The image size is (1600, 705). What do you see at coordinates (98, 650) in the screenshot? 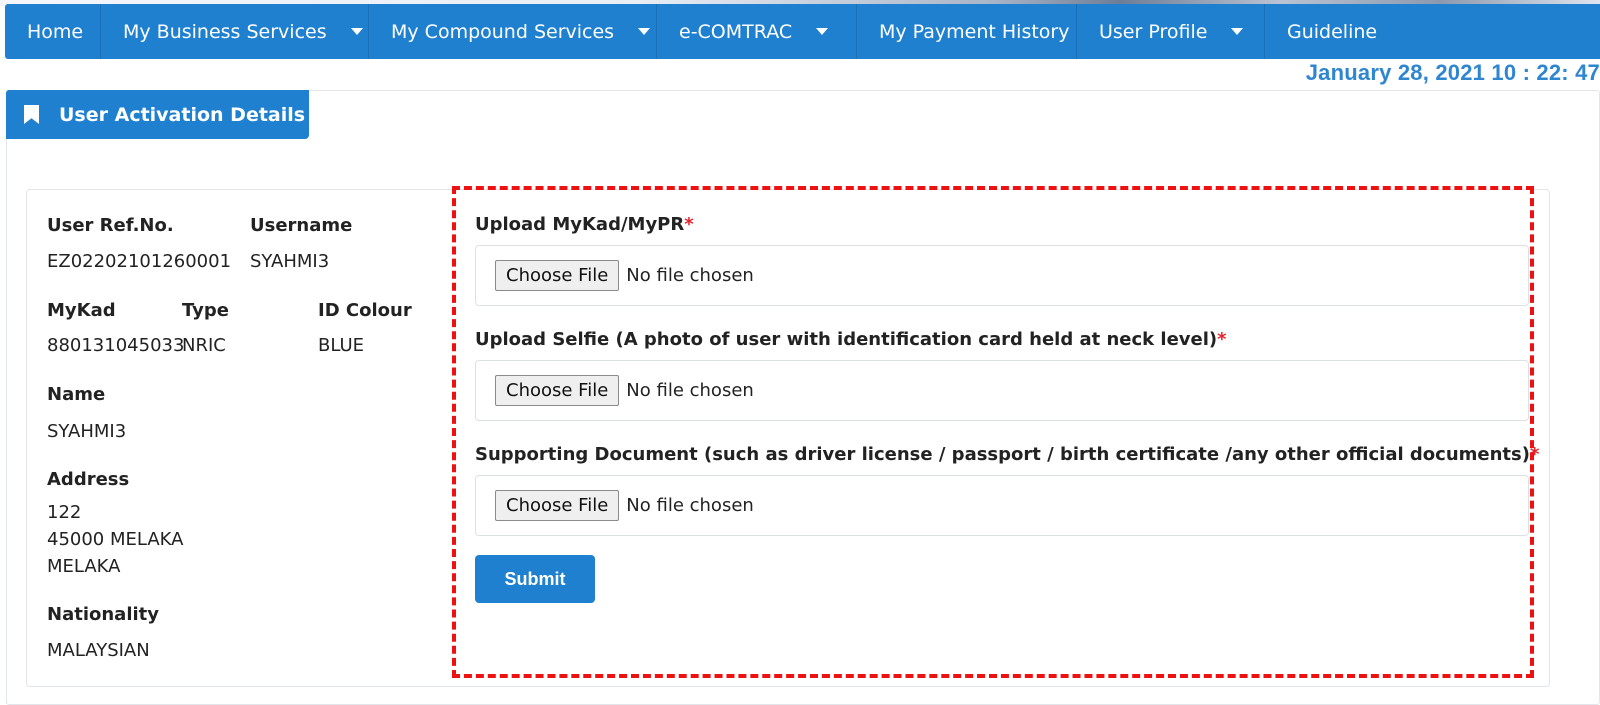
I see `nationality-value: MALAYSIAN` at bounding box center [98, 650].